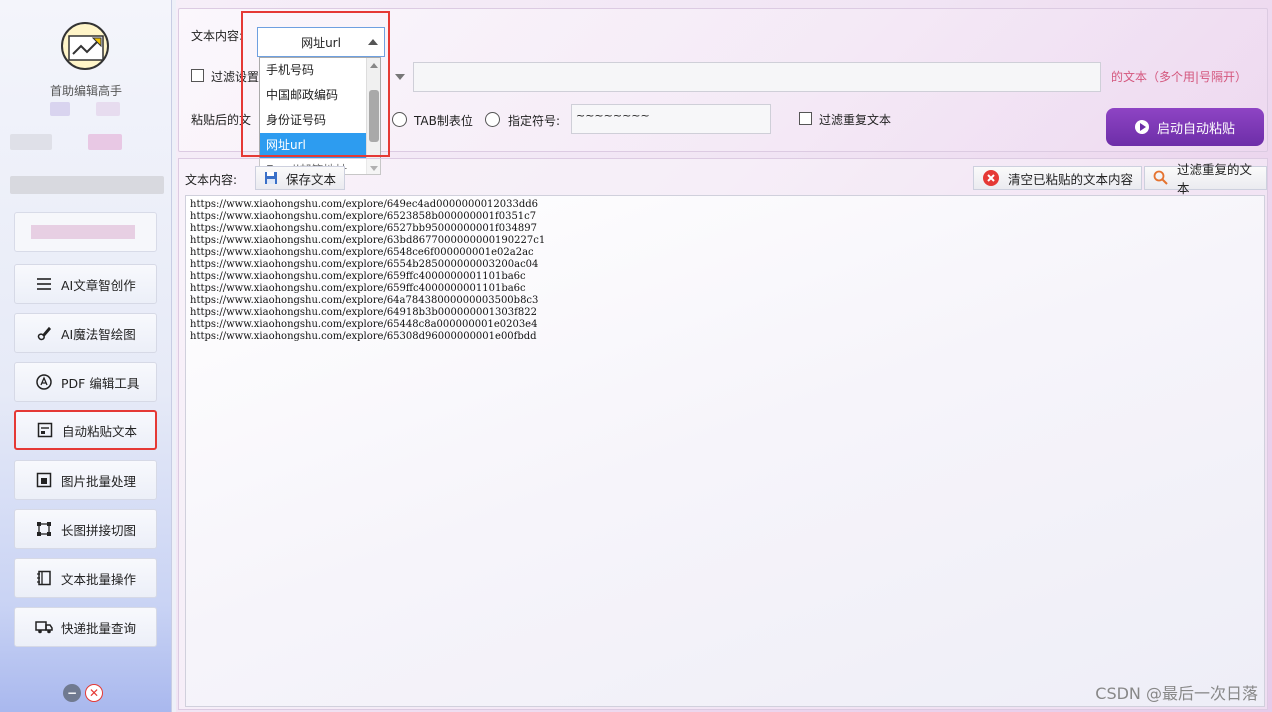 The width and height of the screenshot is (1272, 712). What do you see at coordinates (1179, 77) in the screenshot?
I see `filter-hint: 的文本（多个用|号隔开）` at bounding box center [1179, 77].